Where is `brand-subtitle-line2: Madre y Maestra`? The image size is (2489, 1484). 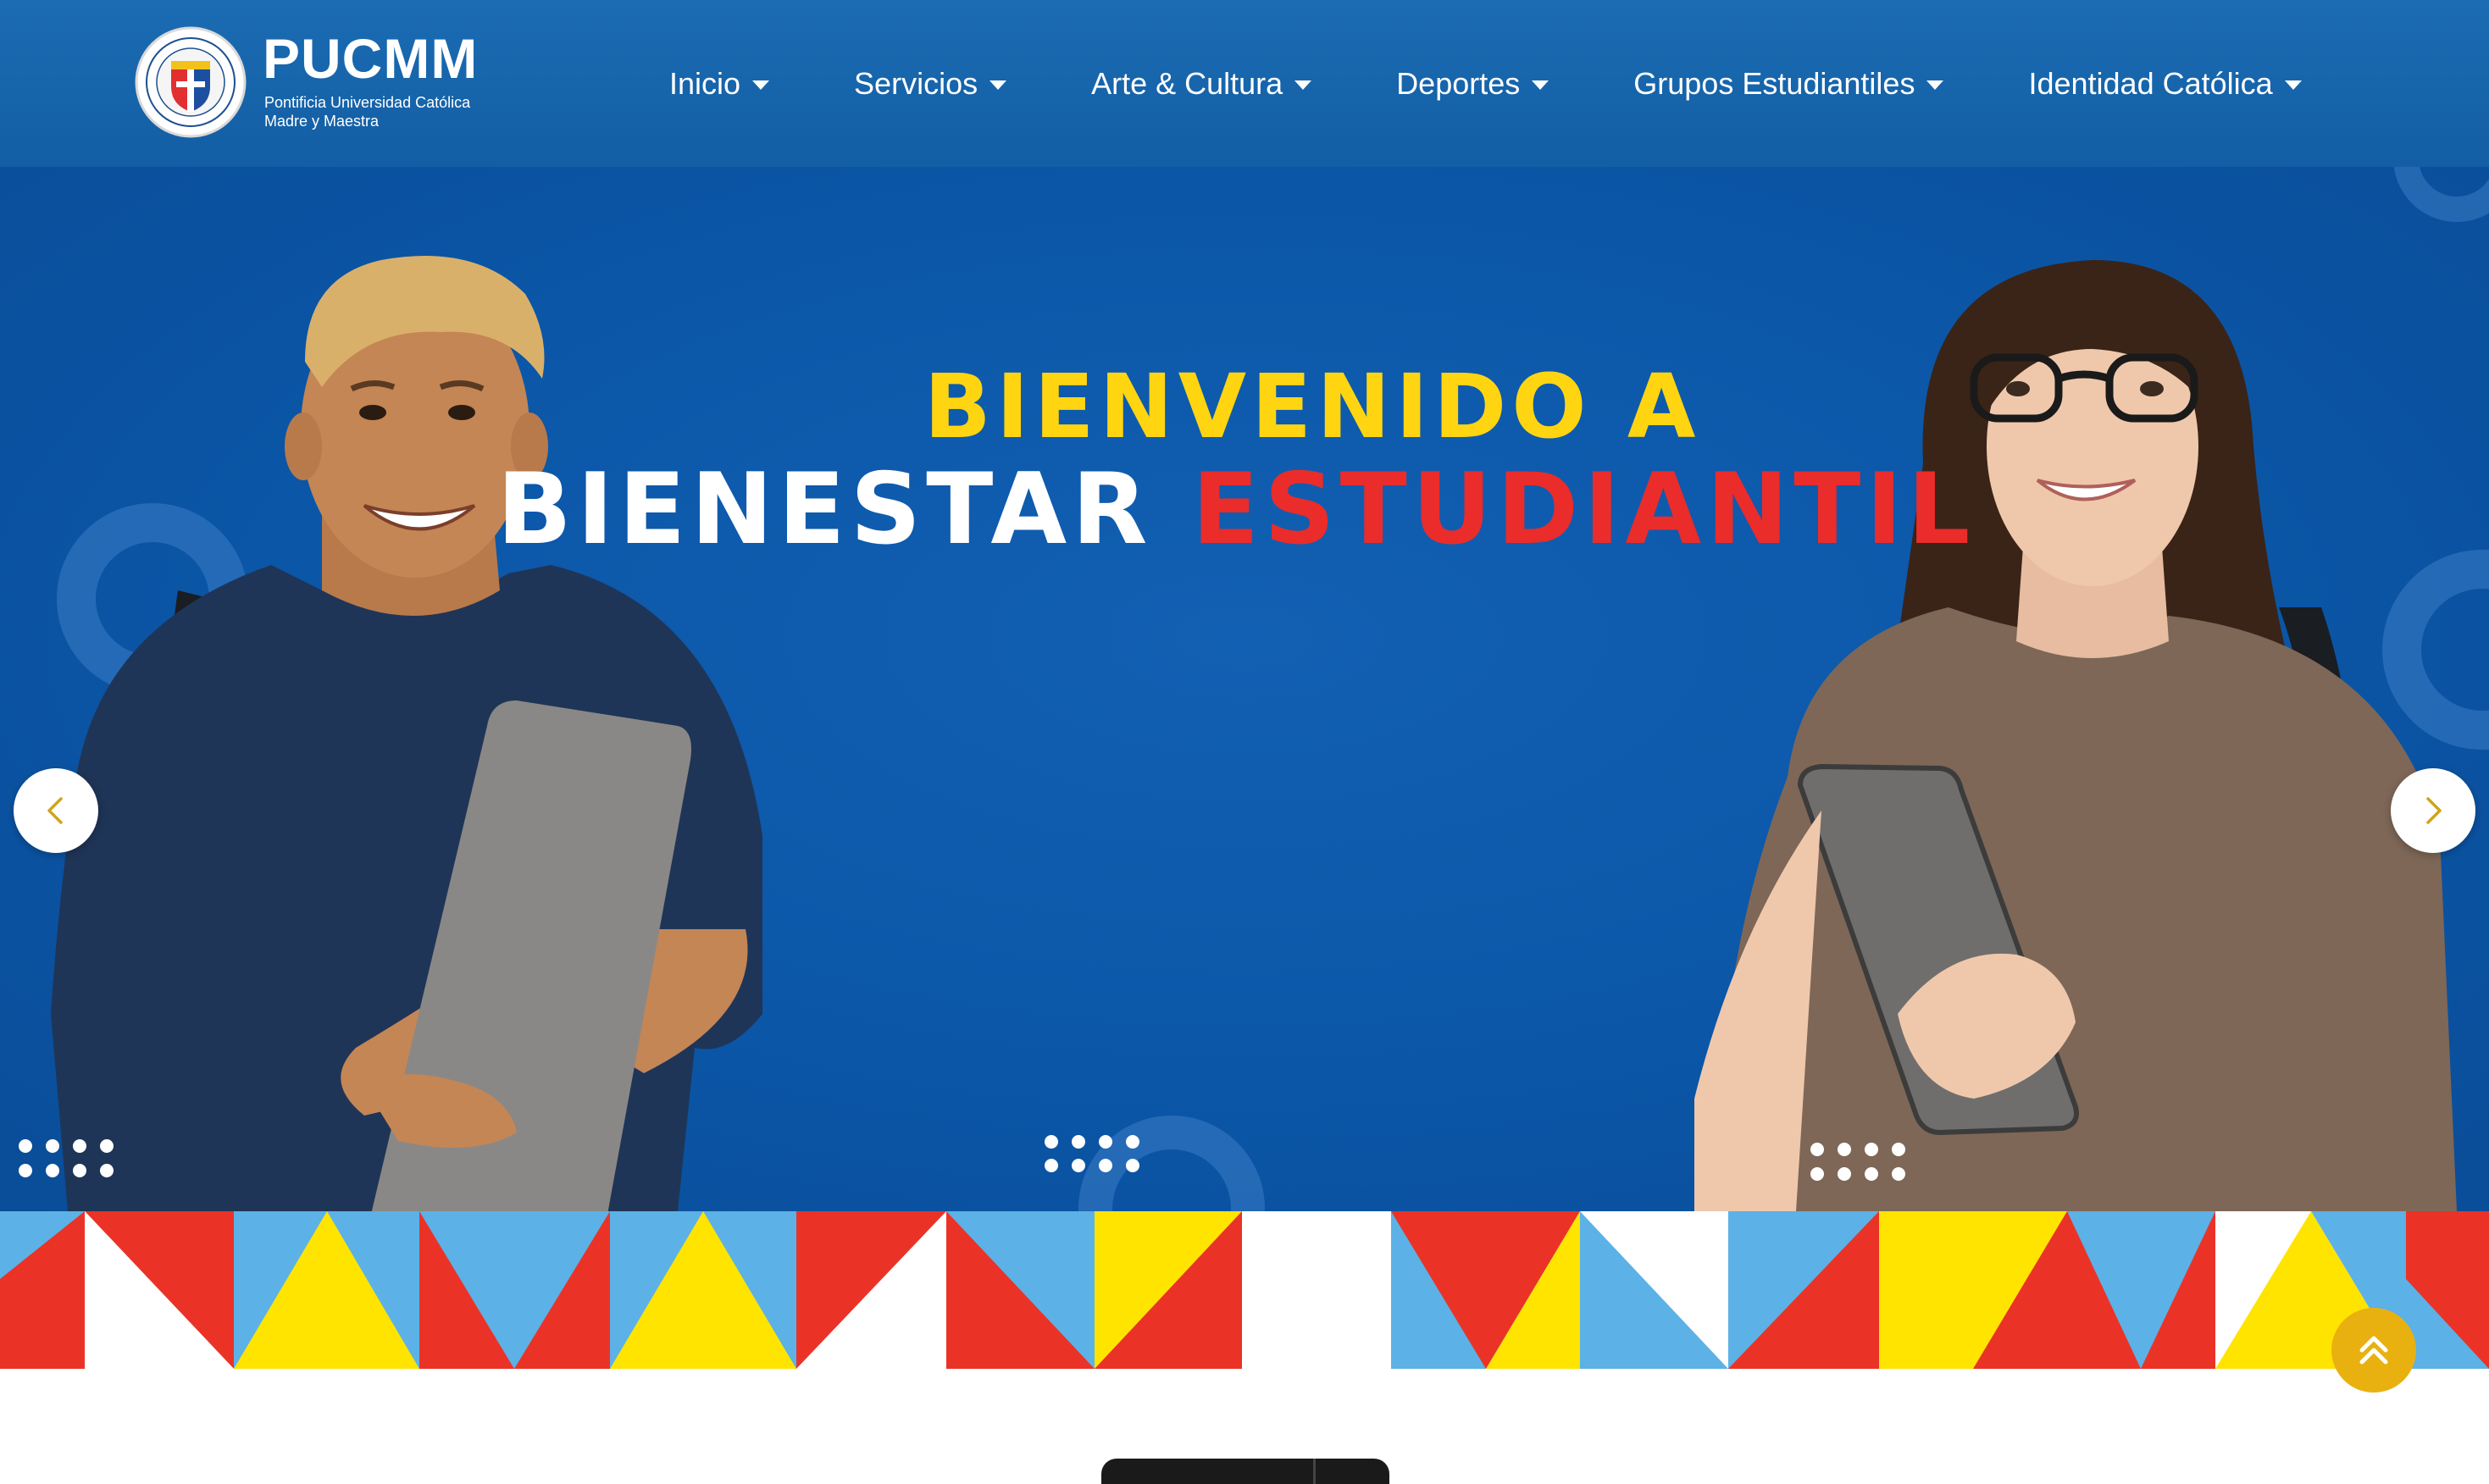 brand-subtitle-line2: Madre y Maestra is located at coordinates (322, 121).